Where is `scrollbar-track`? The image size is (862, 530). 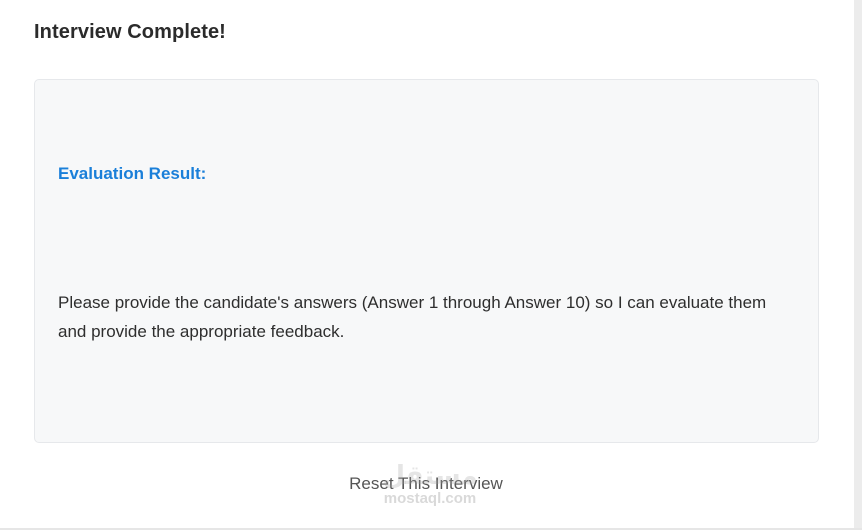 scrollbar-track is located at coordinates (858, 265).